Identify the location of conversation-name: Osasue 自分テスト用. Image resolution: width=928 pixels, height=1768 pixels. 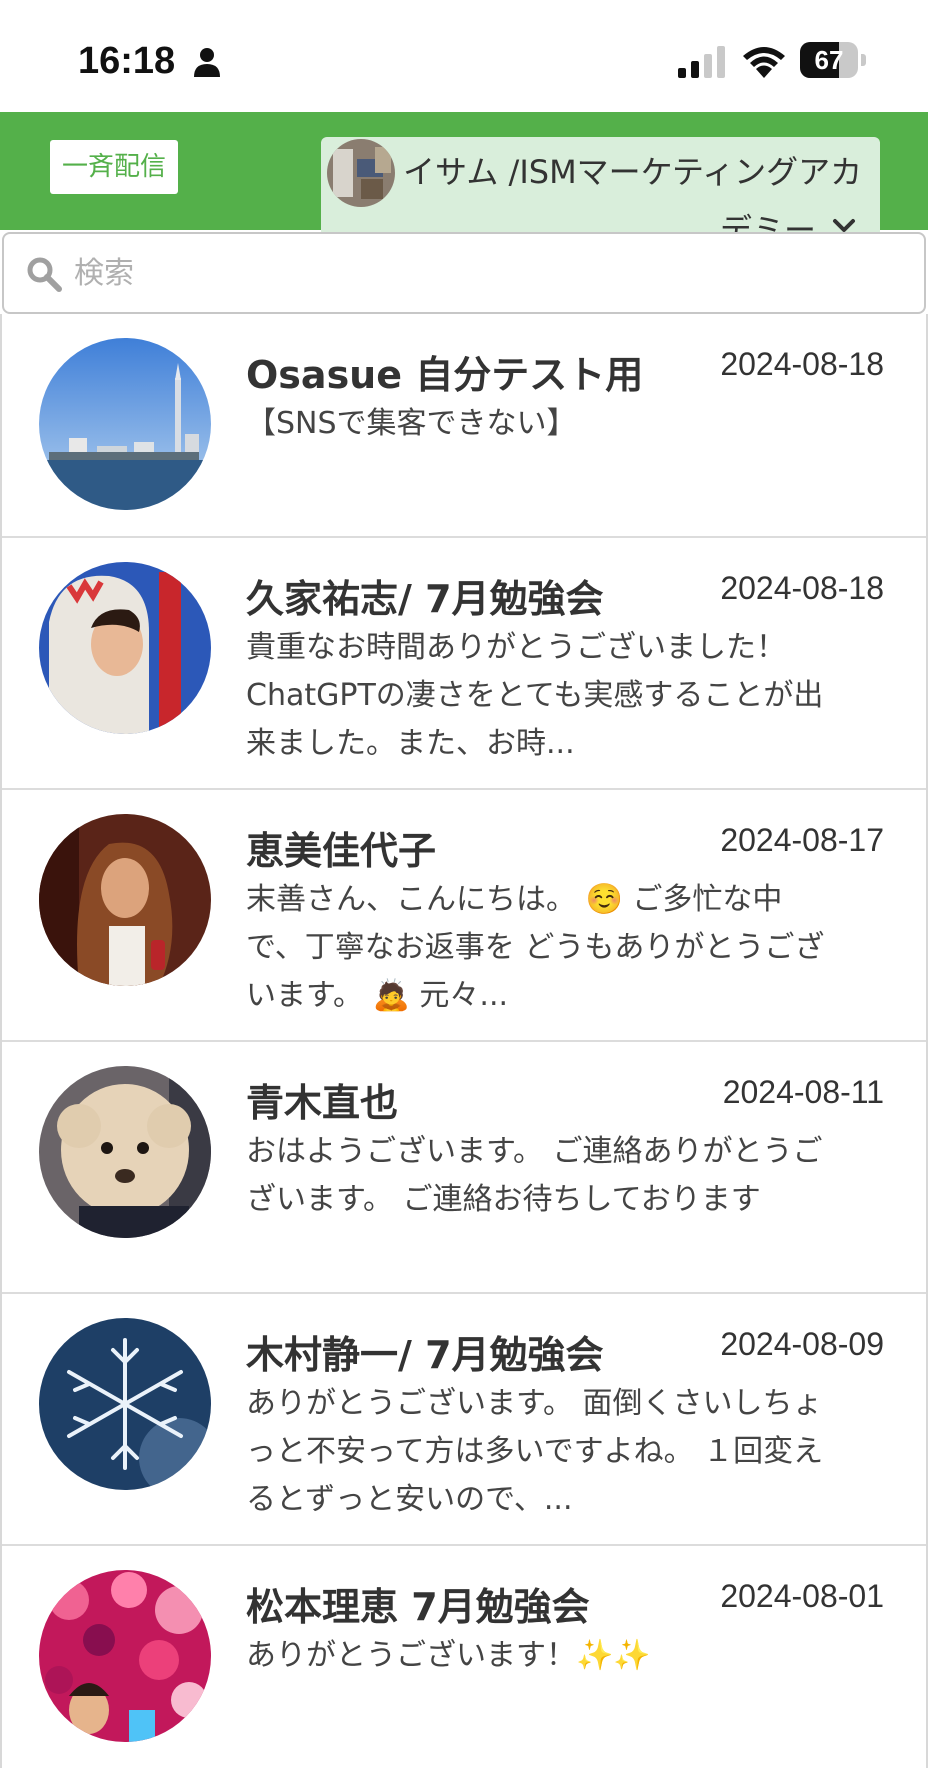
(445, 375).